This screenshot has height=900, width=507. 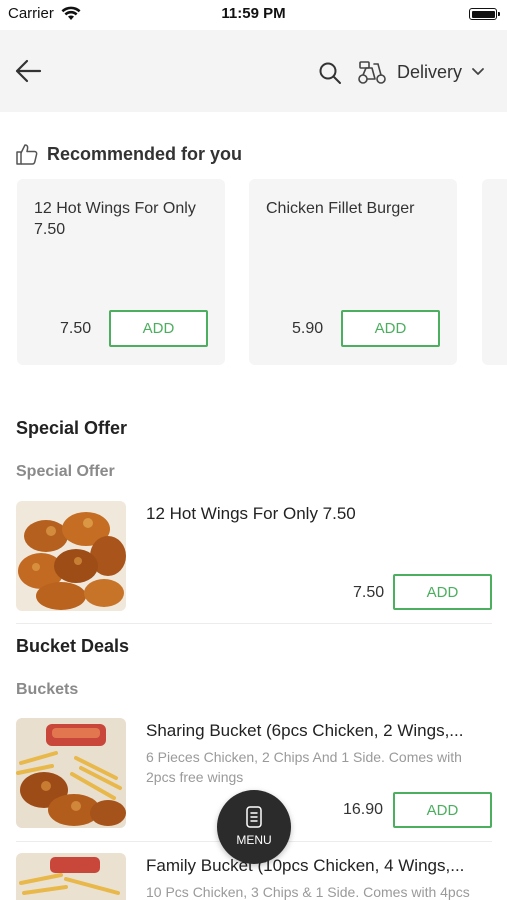 I want to click on section-title: Bucket Deals, so click(x=73, y=646).